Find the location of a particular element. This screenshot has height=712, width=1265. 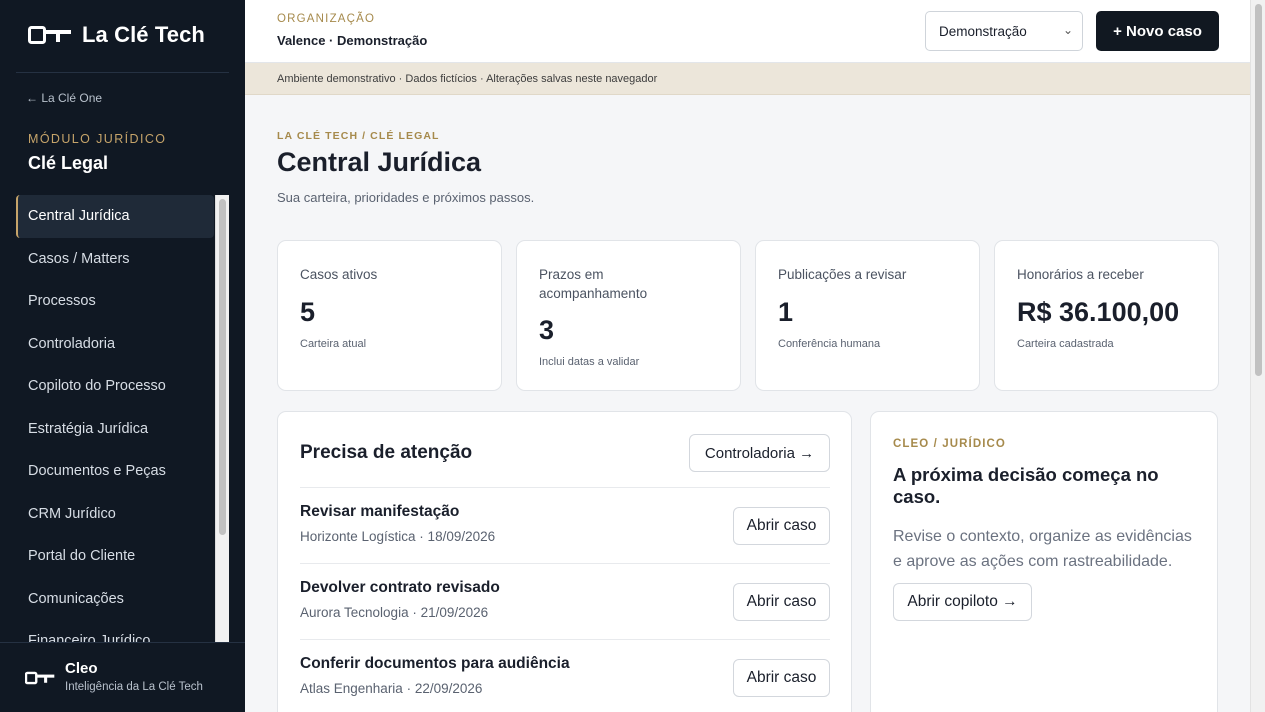

brand: La Clé Tech is located at coordinates (116, 35).